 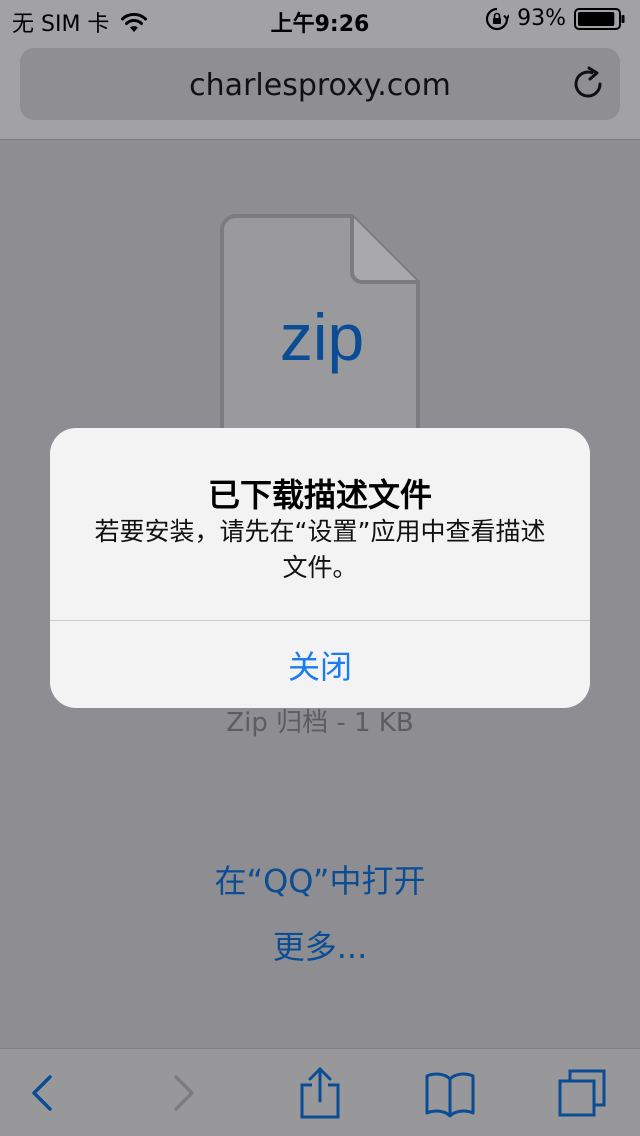 I want to click on status-bar: 无 SIM 卡 上午9:26 93%, so click(x=320, y=20).